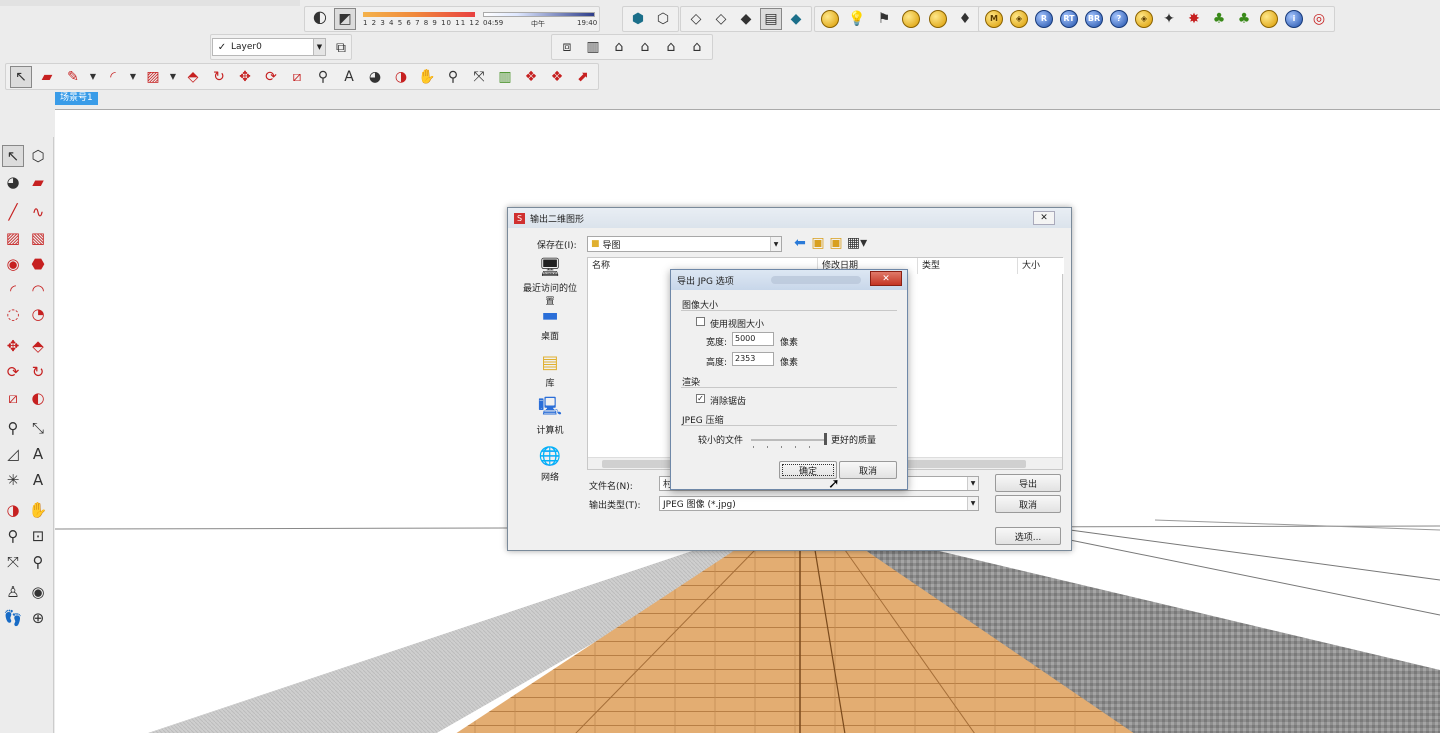 This screenshot has height=733, width=1440. Describe the element at coordinates (13, 480) in the screenshot. I see `axes-icon: ✳` at that location.